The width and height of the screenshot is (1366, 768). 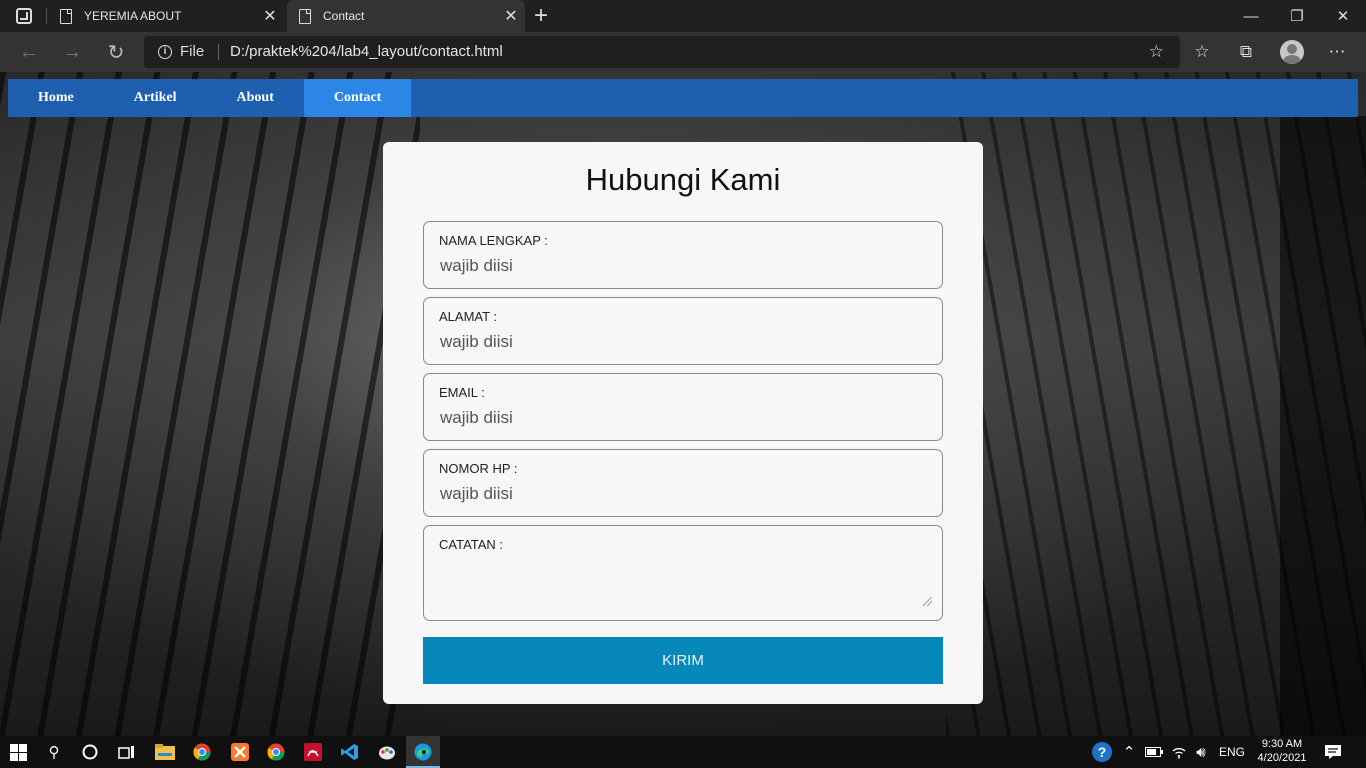 I want to click on tab-label: Contact, so click(x=344, y=16).